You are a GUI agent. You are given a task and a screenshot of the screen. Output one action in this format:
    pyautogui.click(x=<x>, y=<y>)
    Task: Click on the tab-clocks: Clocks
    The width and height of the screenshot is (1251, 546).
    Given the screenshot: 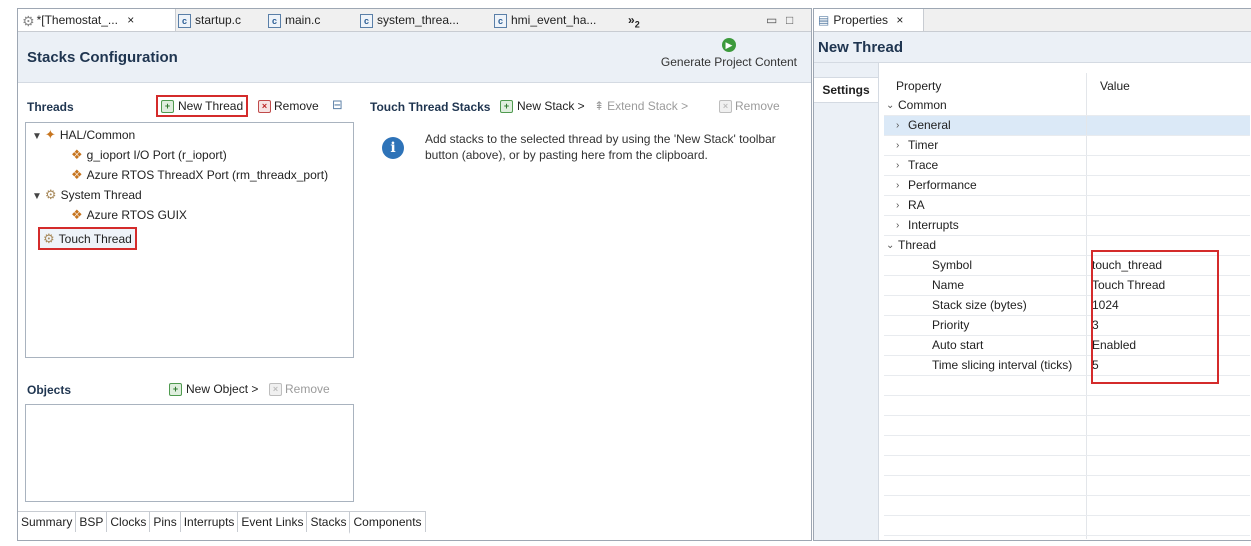 What is the action you would take?
    pyautogui.click(x=129, y=522)
    